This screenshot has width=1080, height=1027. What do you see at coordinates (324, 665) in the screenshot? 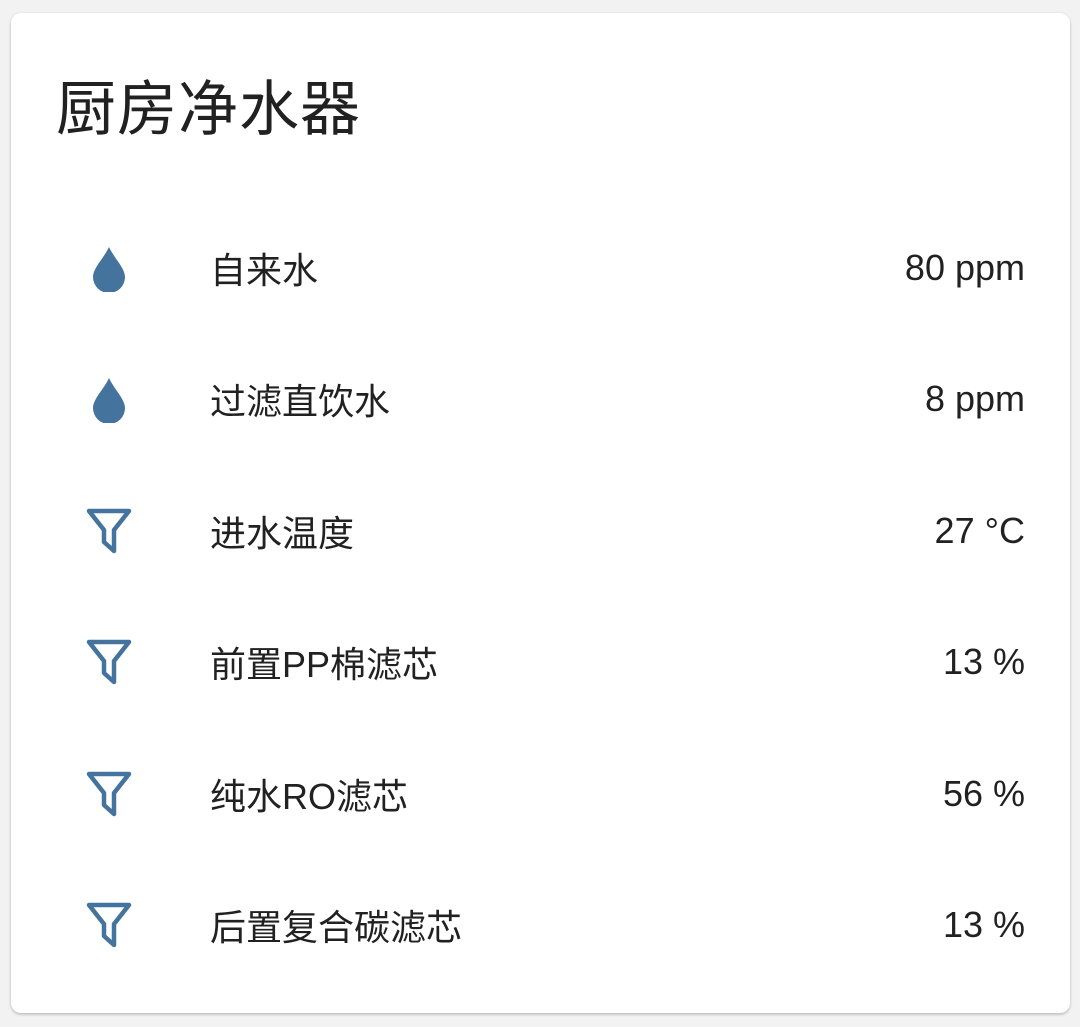
I see `entity-name: 前置PP棉滤芯` at bounding box center [324, 665].